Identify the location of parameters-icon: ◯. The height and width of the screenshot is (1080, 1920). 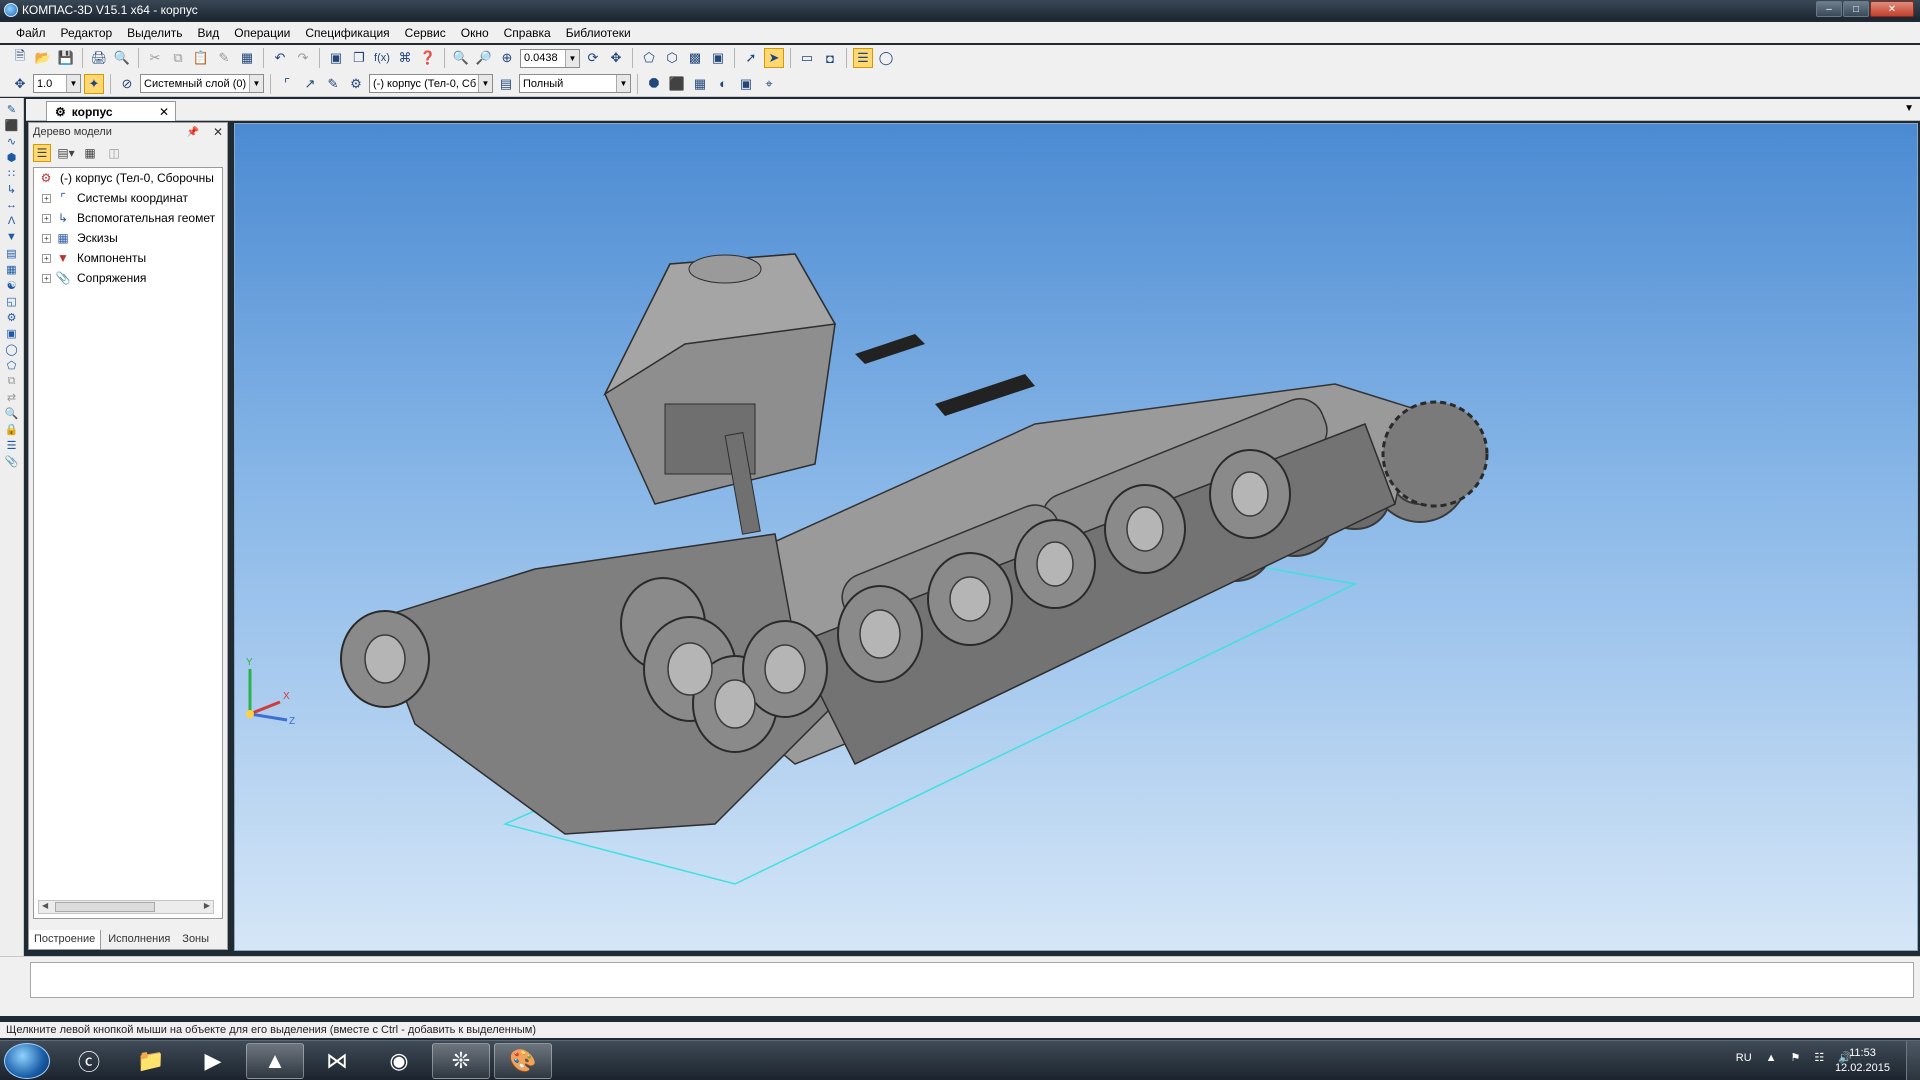
(886, 58).